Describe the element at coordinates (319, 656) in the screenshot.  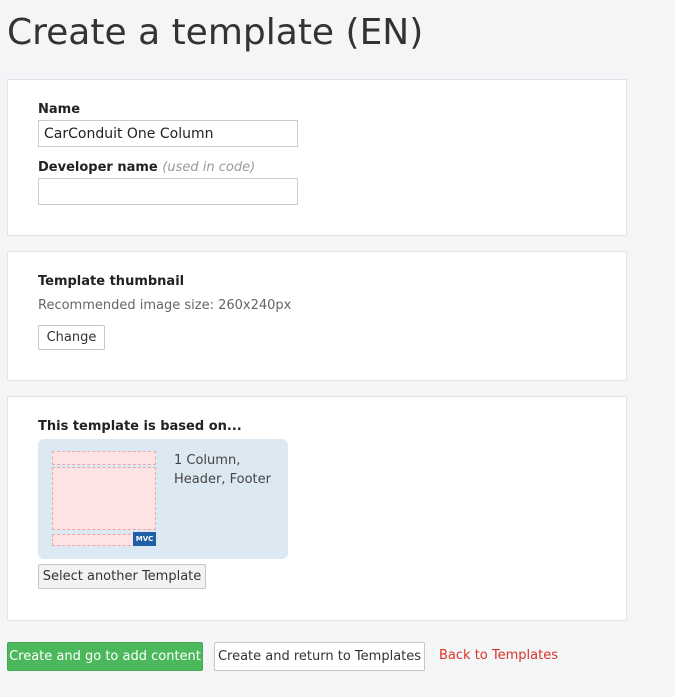
I see `create-return-button: Create and return to Templates` at that location.